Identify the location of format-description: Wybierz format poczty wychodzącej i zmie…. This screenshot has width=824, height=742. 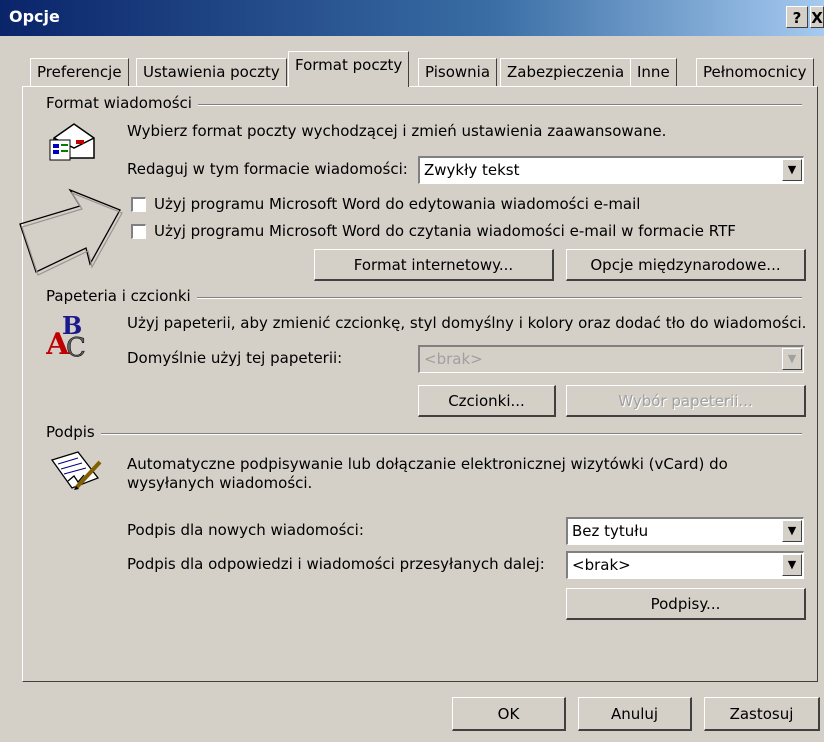
(397, 131).